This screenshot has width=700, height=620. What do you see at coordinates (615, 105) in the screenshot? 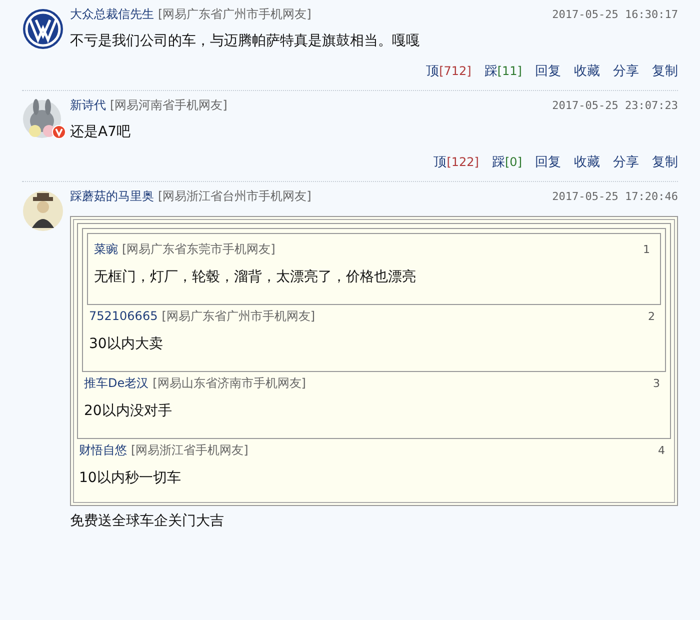
I see `timestamp: 2017-05-25 23:07:23` at bounding box center [615, 105].